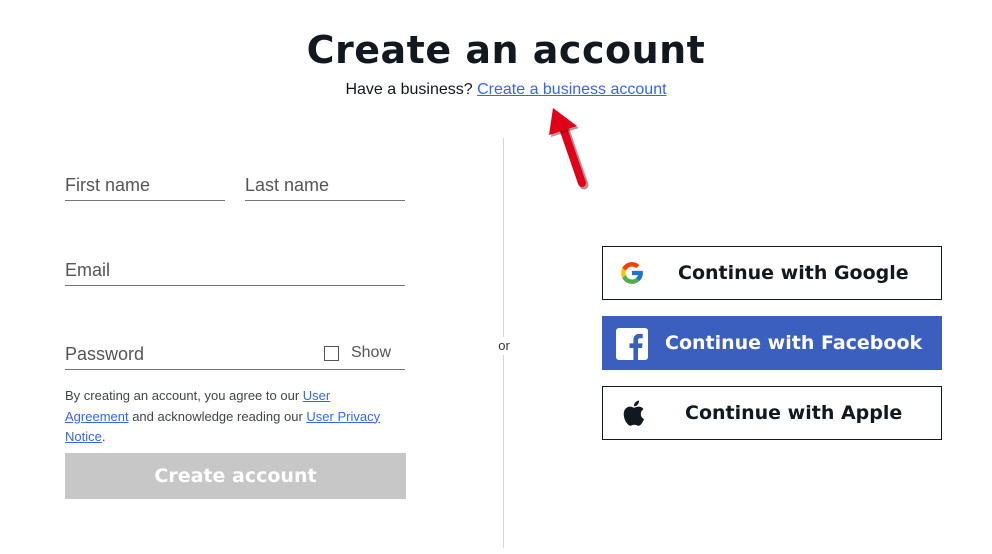 This screenshot has width=992, height=554. I want to click on continue-with-apple-button: Continue with Apple, so click(772, 413).